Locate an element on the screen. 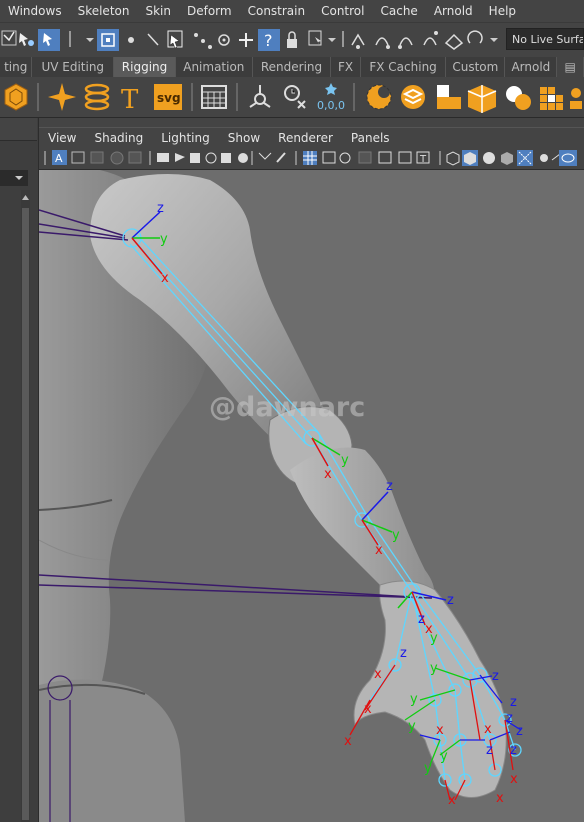 This screenshot has height=822, width=584. magnet-plane-icon is located at coordinates (454, 41).